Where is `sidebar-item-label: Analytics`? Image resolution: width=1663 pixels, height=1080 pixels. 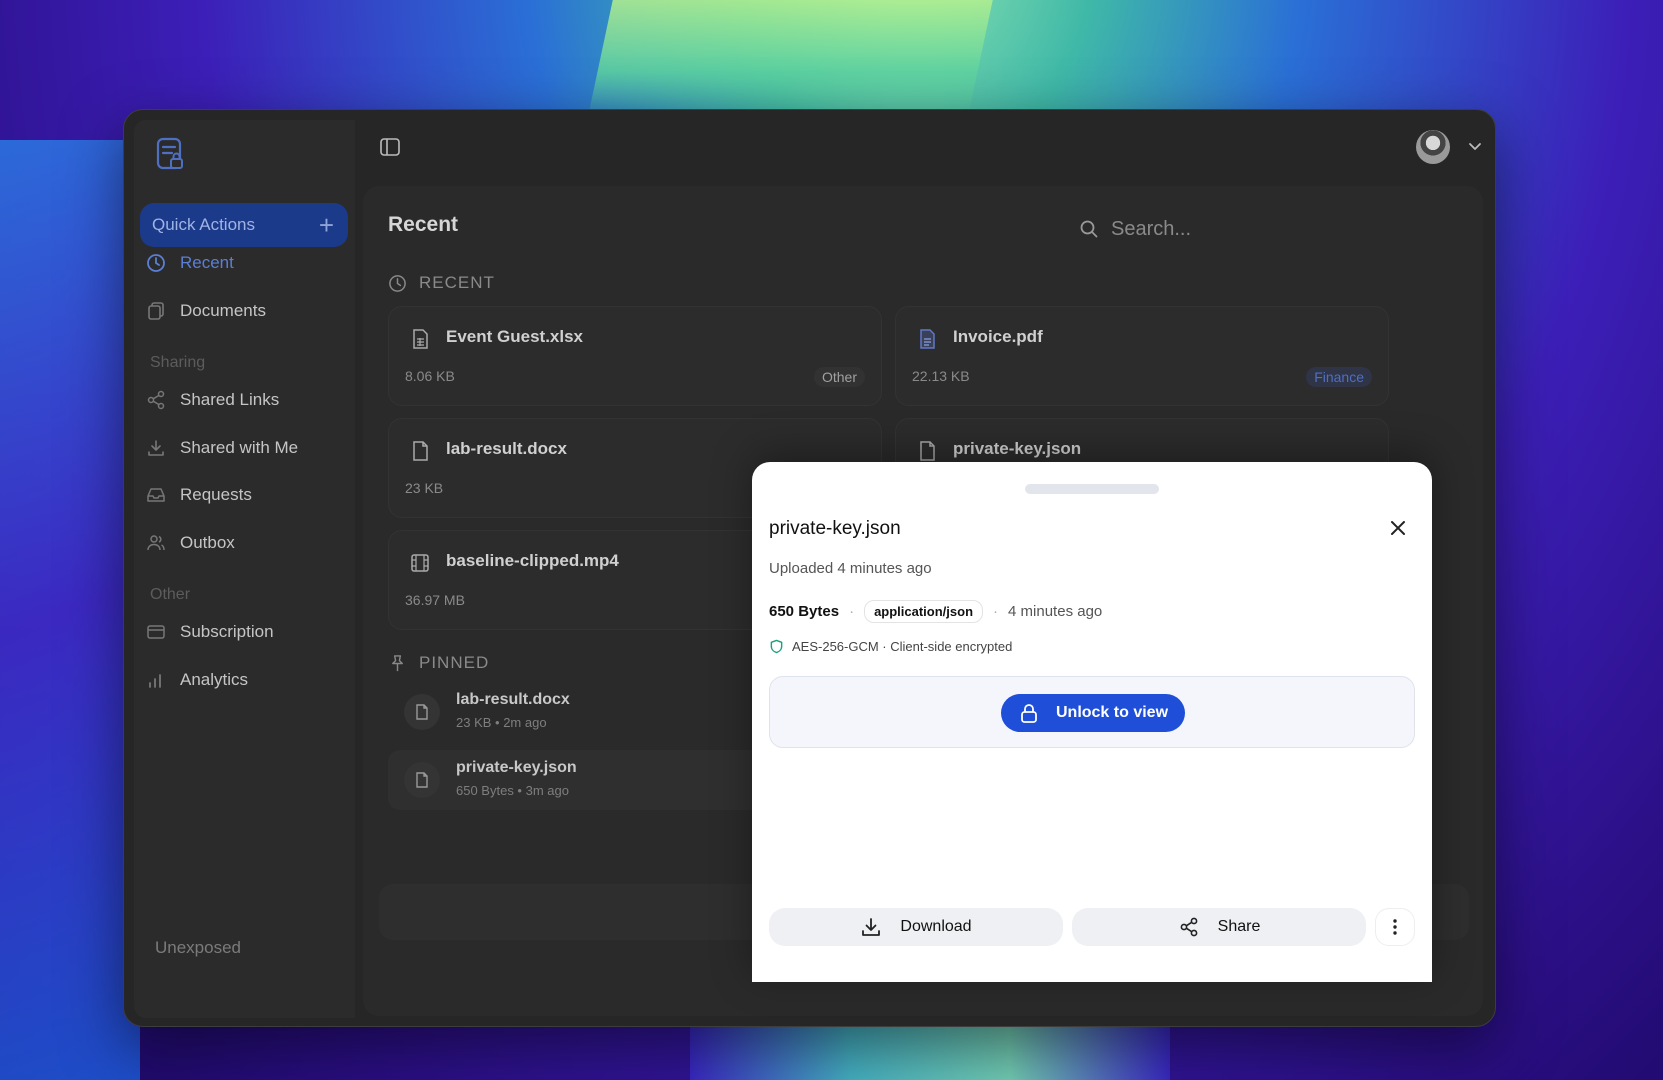
sidebar-item-label: Analytics is located at coordinates (214, 679).